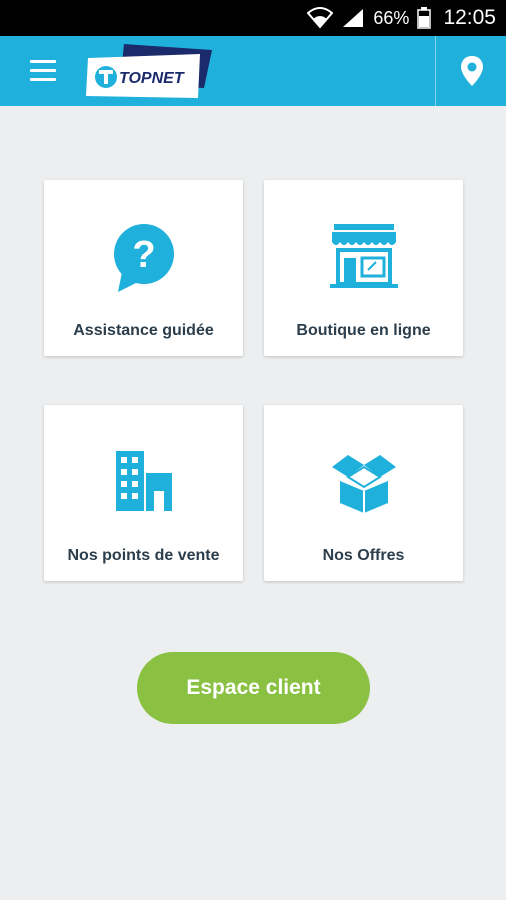 The height and width of the screenshot is (900, 506). What do you see at coordinates (253, 688) in the screenshot?
I see `espace-client-button: Espace client` at bounding box center [253, 688].